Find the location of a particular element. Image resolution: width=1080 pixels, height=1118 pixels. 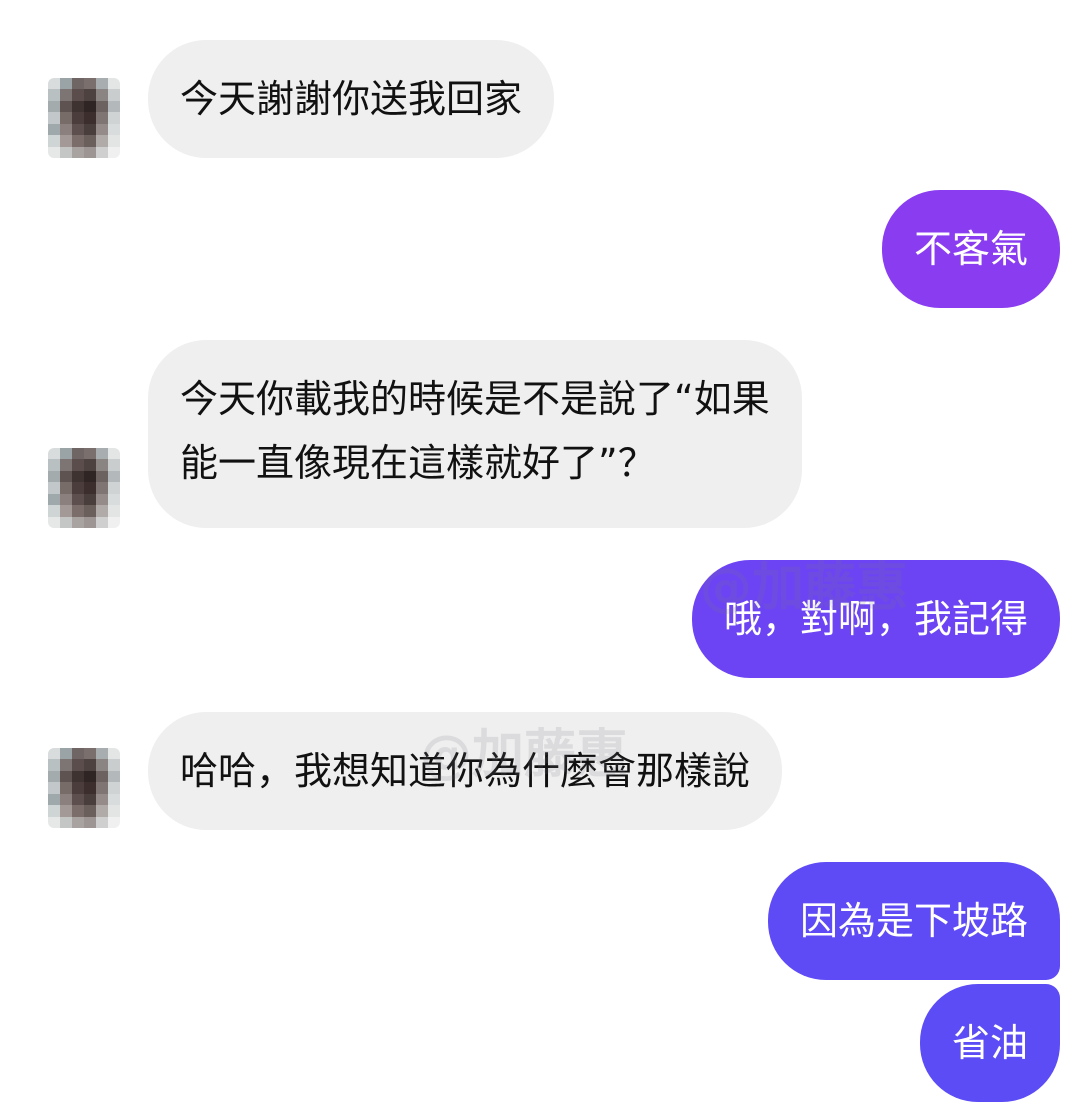

message-bubble-outgoing: 哦，對啊，我記得 is located at coordinates (875, 619).